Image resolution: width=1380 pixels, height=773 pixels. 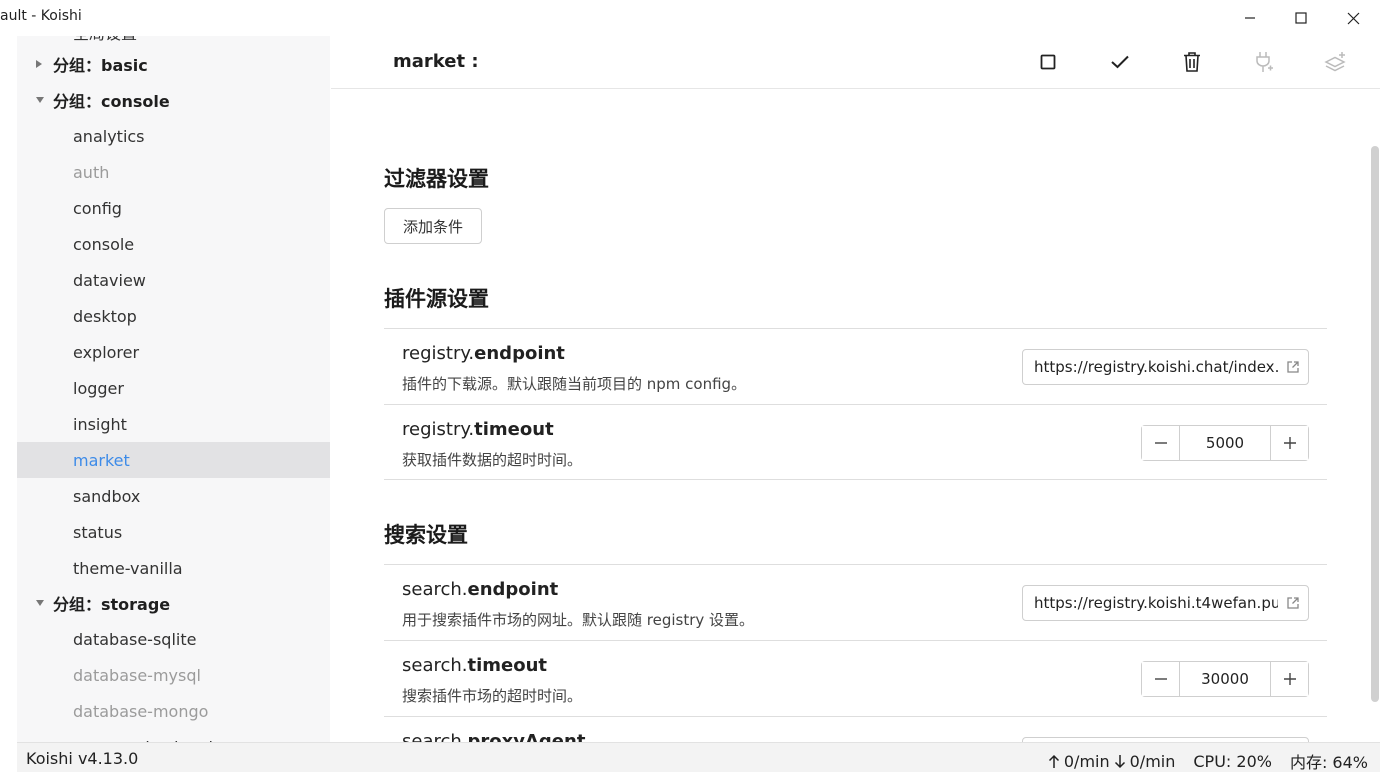 I want to click on close-icon, so click(x=1353, y=18).